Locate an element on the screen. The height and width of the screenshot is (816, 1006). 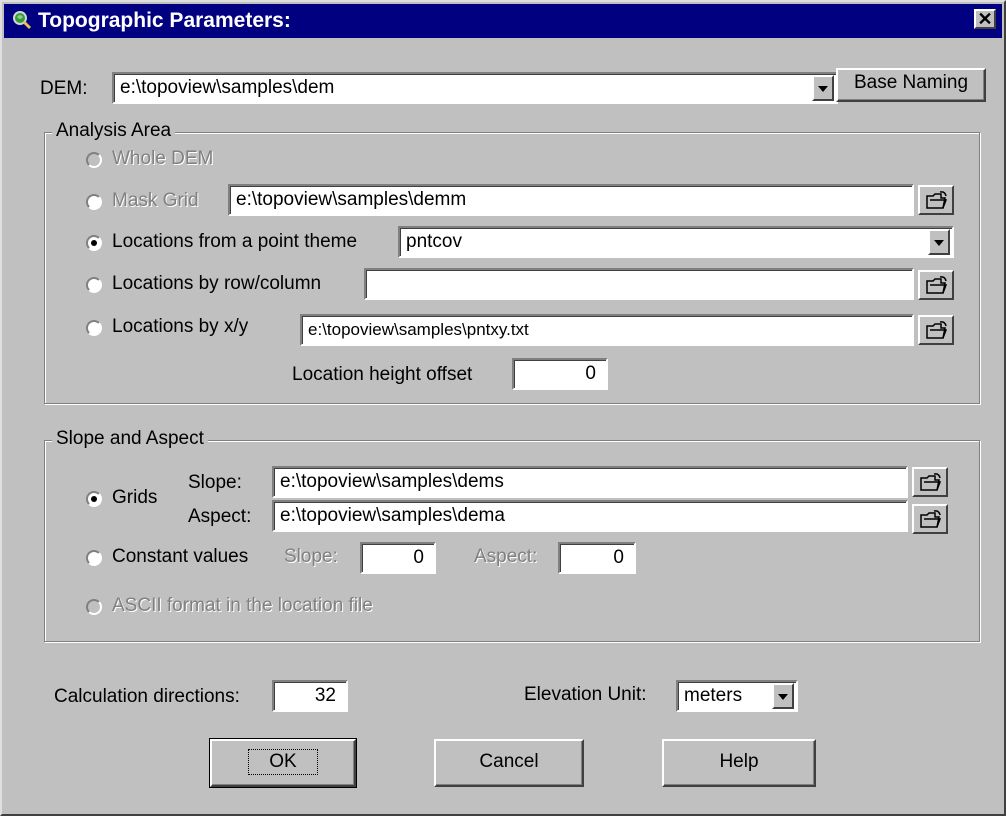
grids-radio is located at coordinates (94, 499).